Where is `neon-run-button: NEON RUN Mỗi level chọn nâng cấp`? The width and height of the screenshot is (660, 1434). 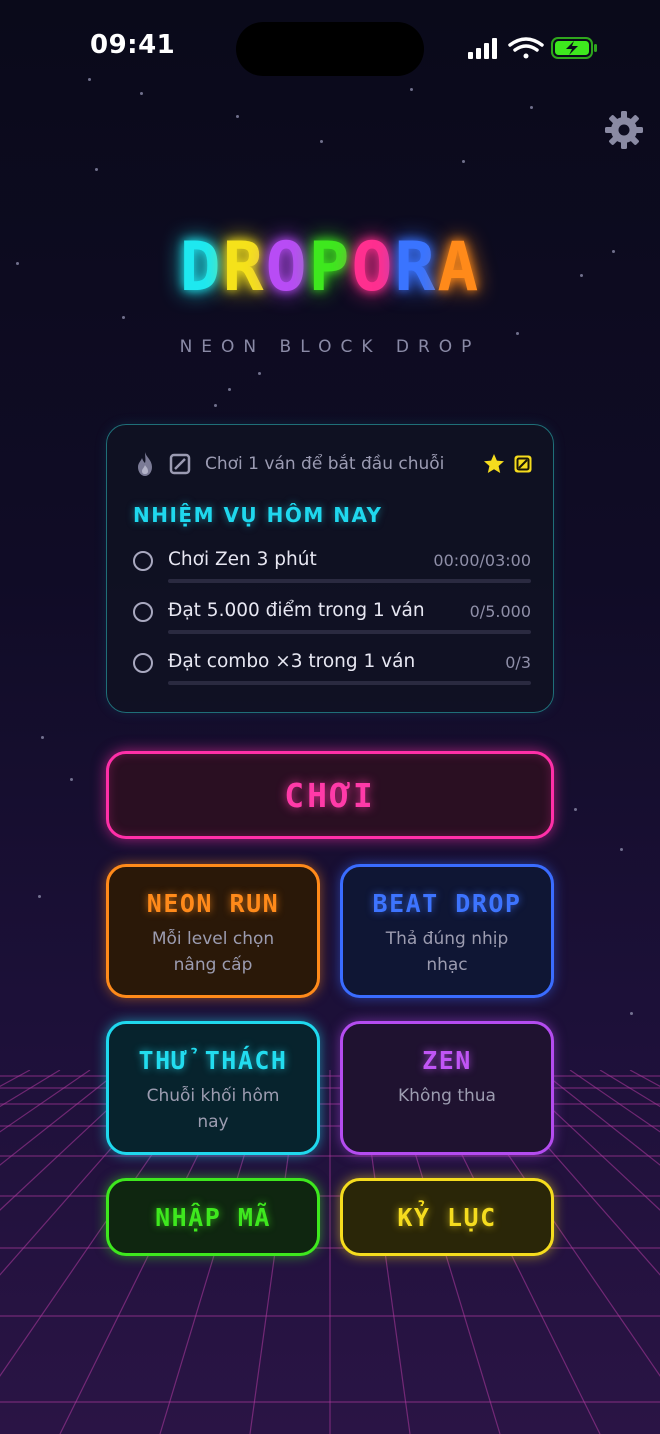
neon-run-button: NEON RUN Mỗi level chọn nâng cấp is located at coordinates (213, 931).